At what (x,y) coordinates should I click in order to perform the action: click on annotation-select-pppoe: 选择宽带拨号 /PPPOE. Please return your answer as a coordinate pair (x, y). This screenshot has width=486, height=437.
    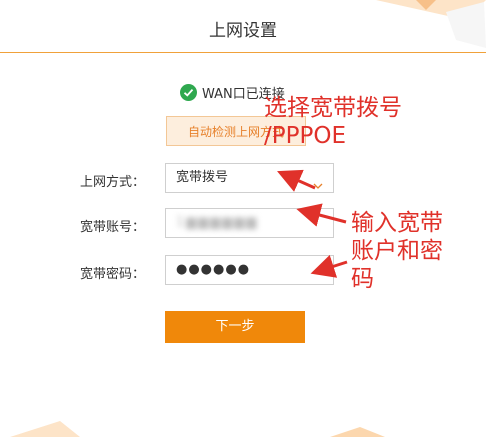
    Looking at the image, I should click on (364, 122).